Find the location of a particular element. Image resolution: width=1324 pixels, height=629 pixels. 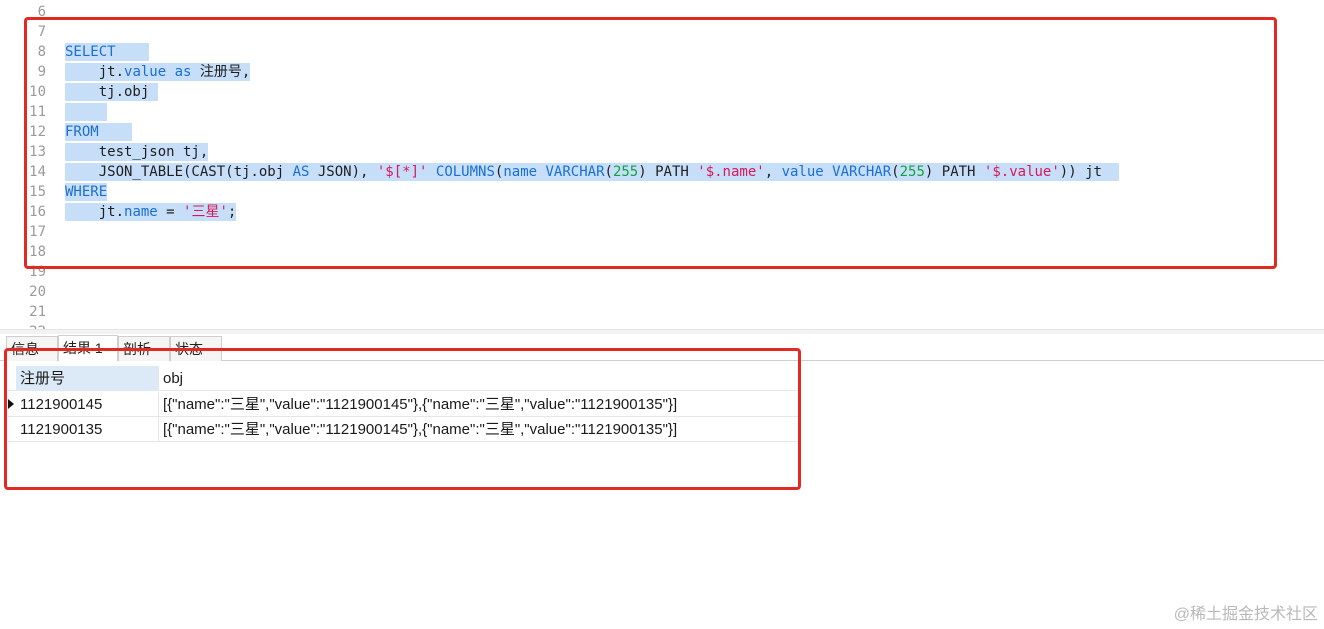

code-line: 7 is located at coordinates (662, 32).